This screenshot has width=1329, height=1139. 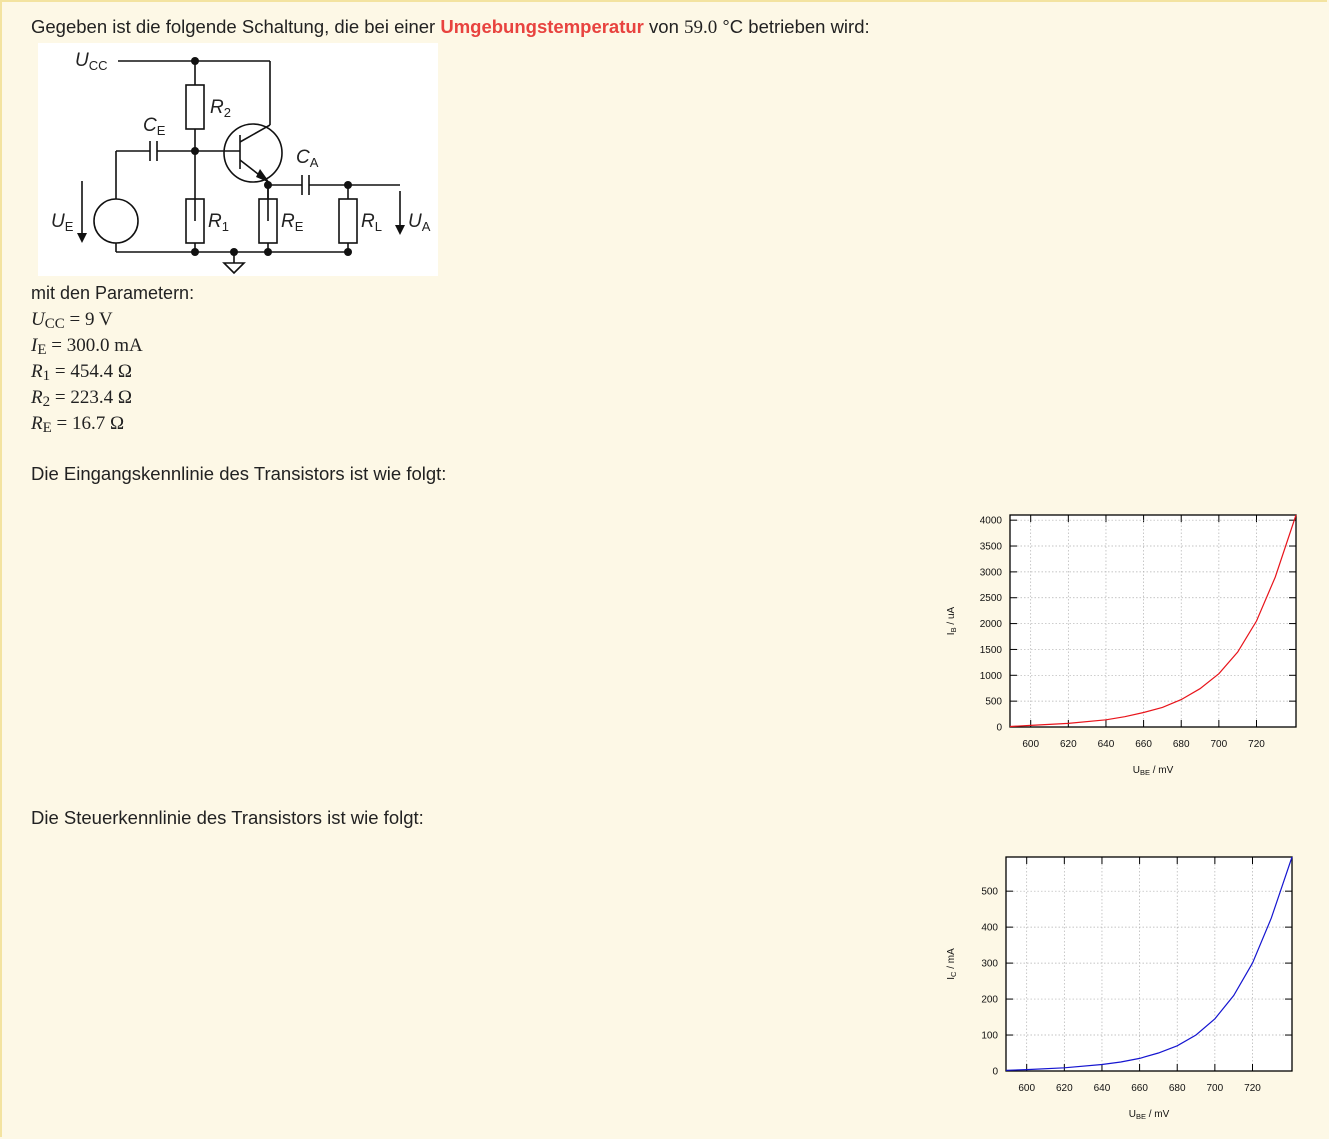 What do you see at coordinates (241, 162) in the screenshot?
I see `circuit-svg: UCC R2 CE CA UE R1 RE RL UA` at bounding box center [241, 162].